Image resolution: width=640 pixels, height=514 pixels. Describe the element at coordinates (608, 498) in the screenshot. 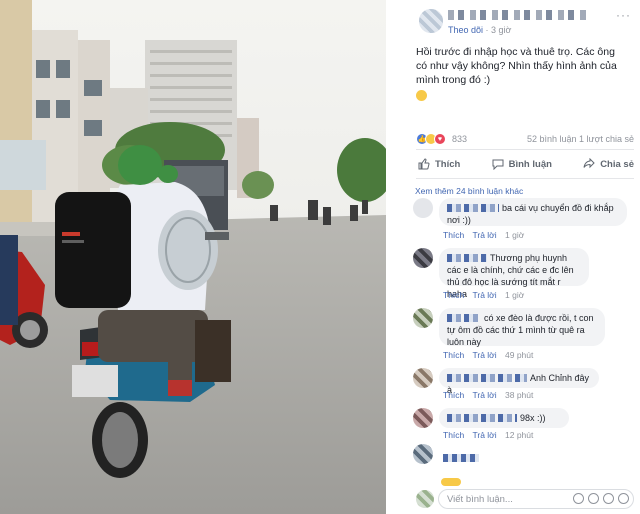

I see `gif-icon` at that location.